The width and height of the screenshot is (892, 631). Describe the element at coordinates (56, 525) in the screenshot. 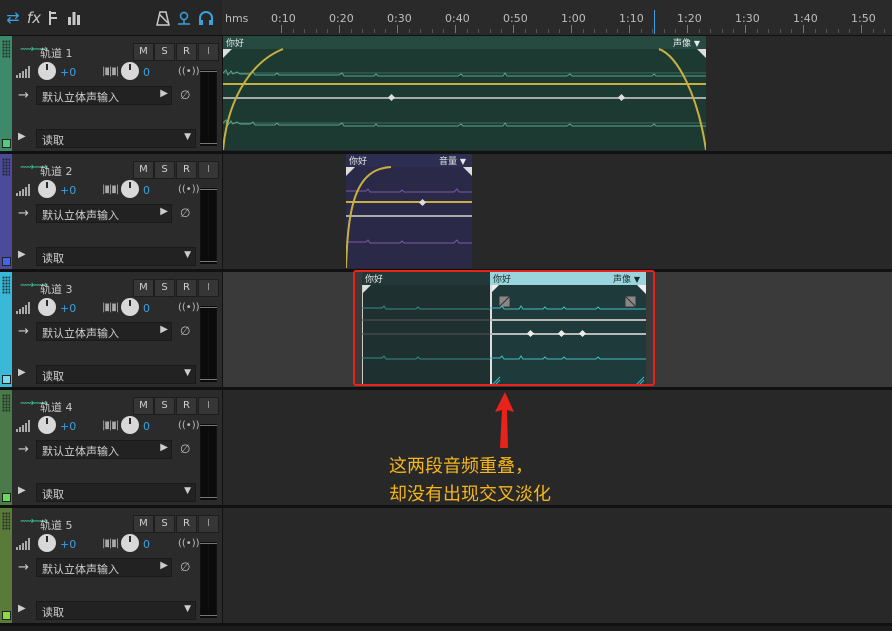

I see `track-name: 轨道 5` at that location.